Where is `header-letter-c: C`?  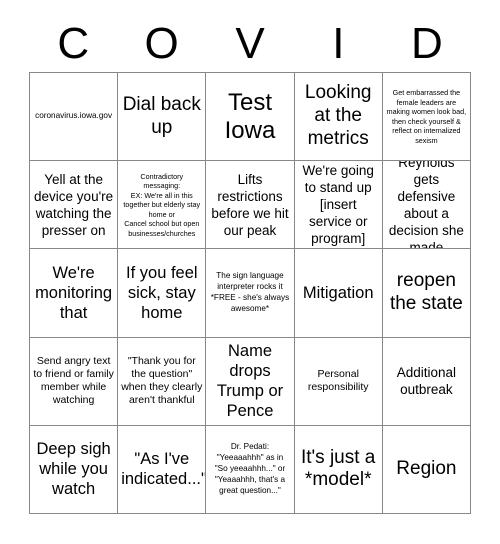
header-letter-c: C is located at coordinates (73, 43).